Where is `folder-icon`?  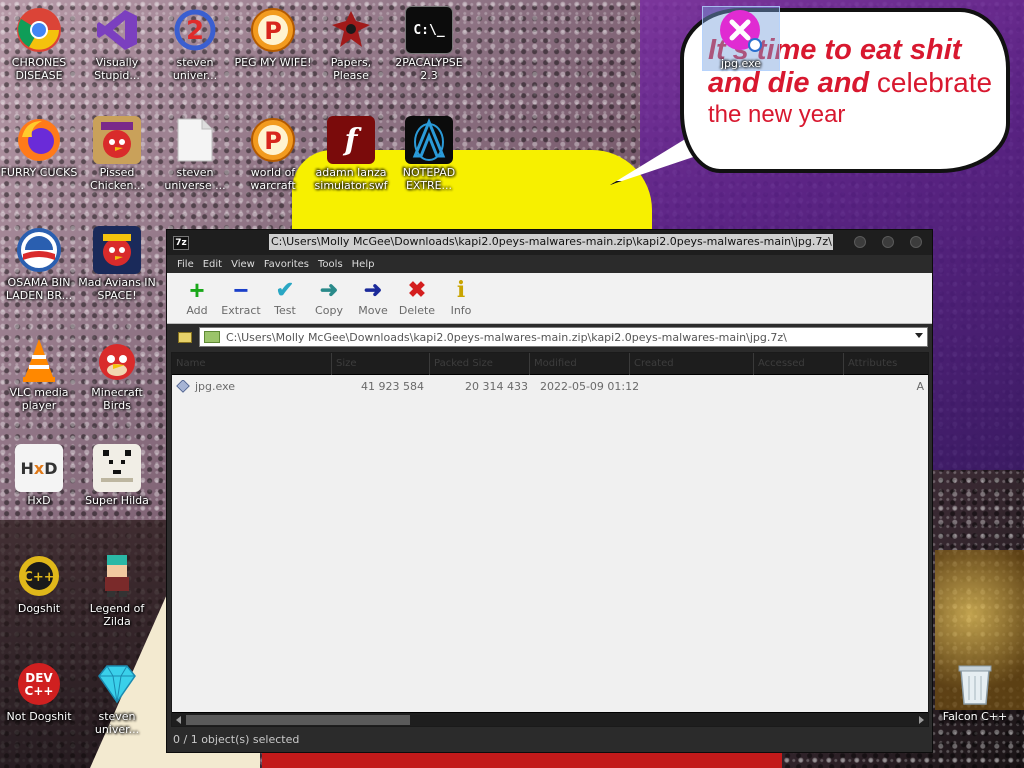
folder-icon is located at coordinates (212, 337).